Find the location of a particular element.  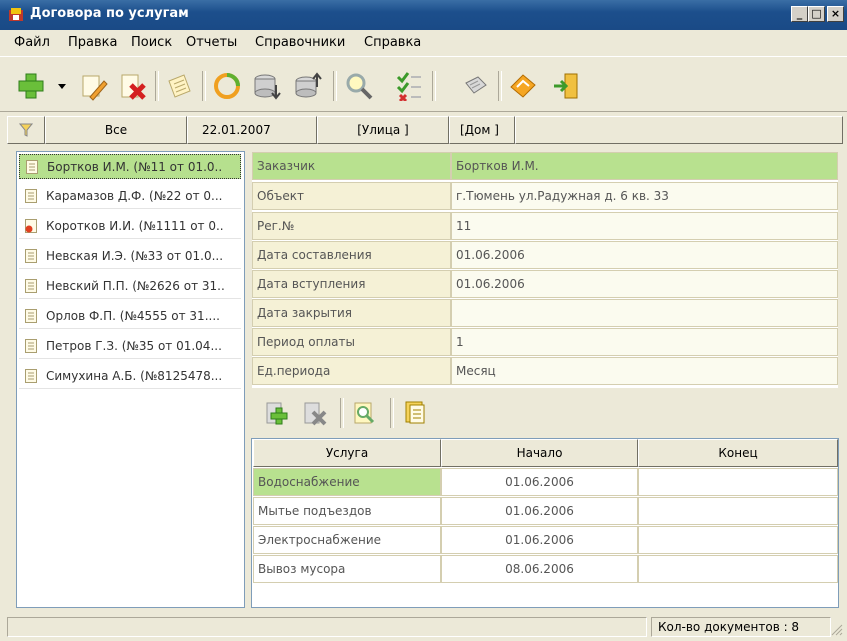

refresh-icon is located at coordinates (227, 86).